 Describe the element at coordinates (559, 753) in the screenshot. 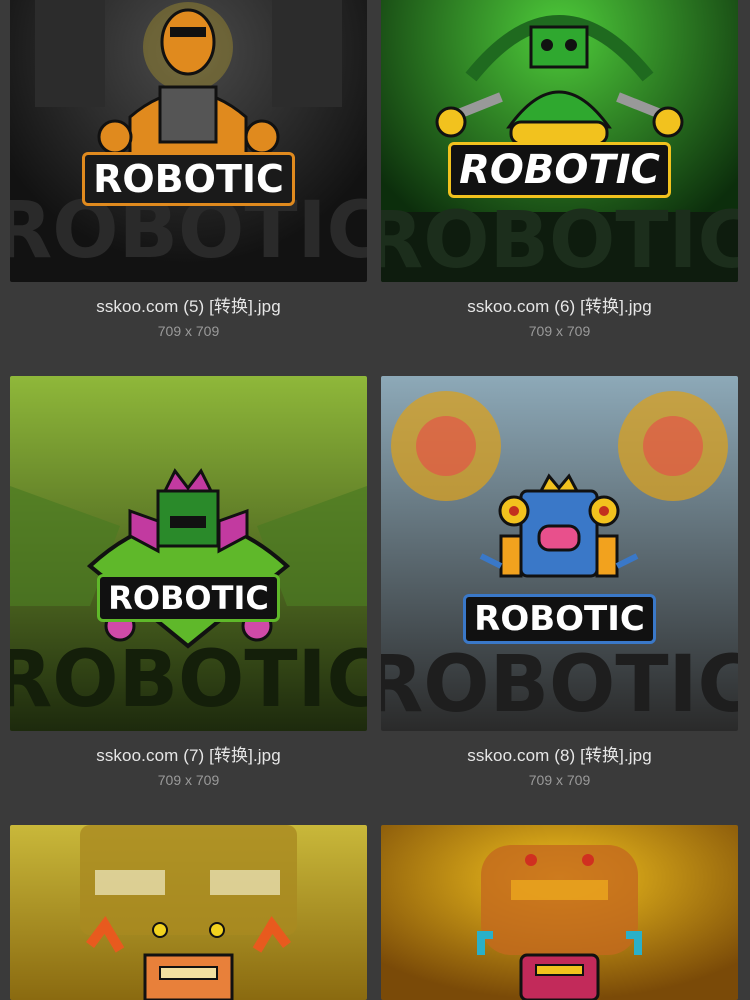

I see `image-filename: sskoo.com (8) [转换].jpg` at that location.